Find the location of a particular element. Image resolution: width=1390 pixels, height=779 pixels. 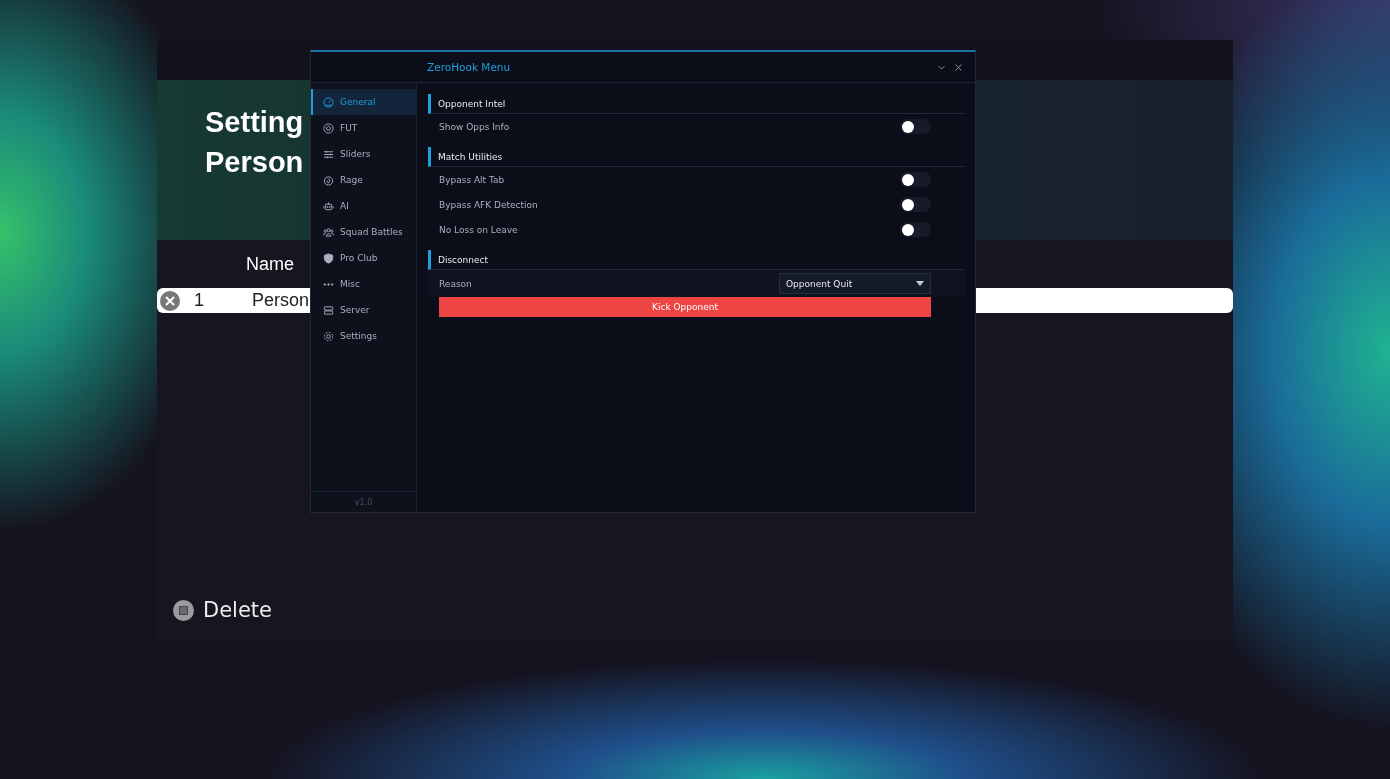

robot-icon is located at coordinates (328, 206).